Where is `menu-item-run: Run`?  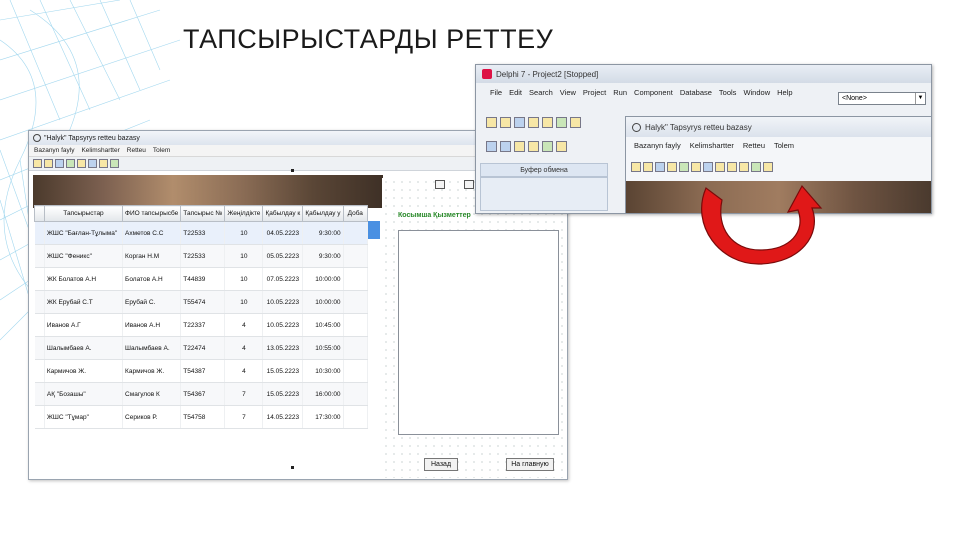
menu-item-run: Run is located at coordinates (620, 92).